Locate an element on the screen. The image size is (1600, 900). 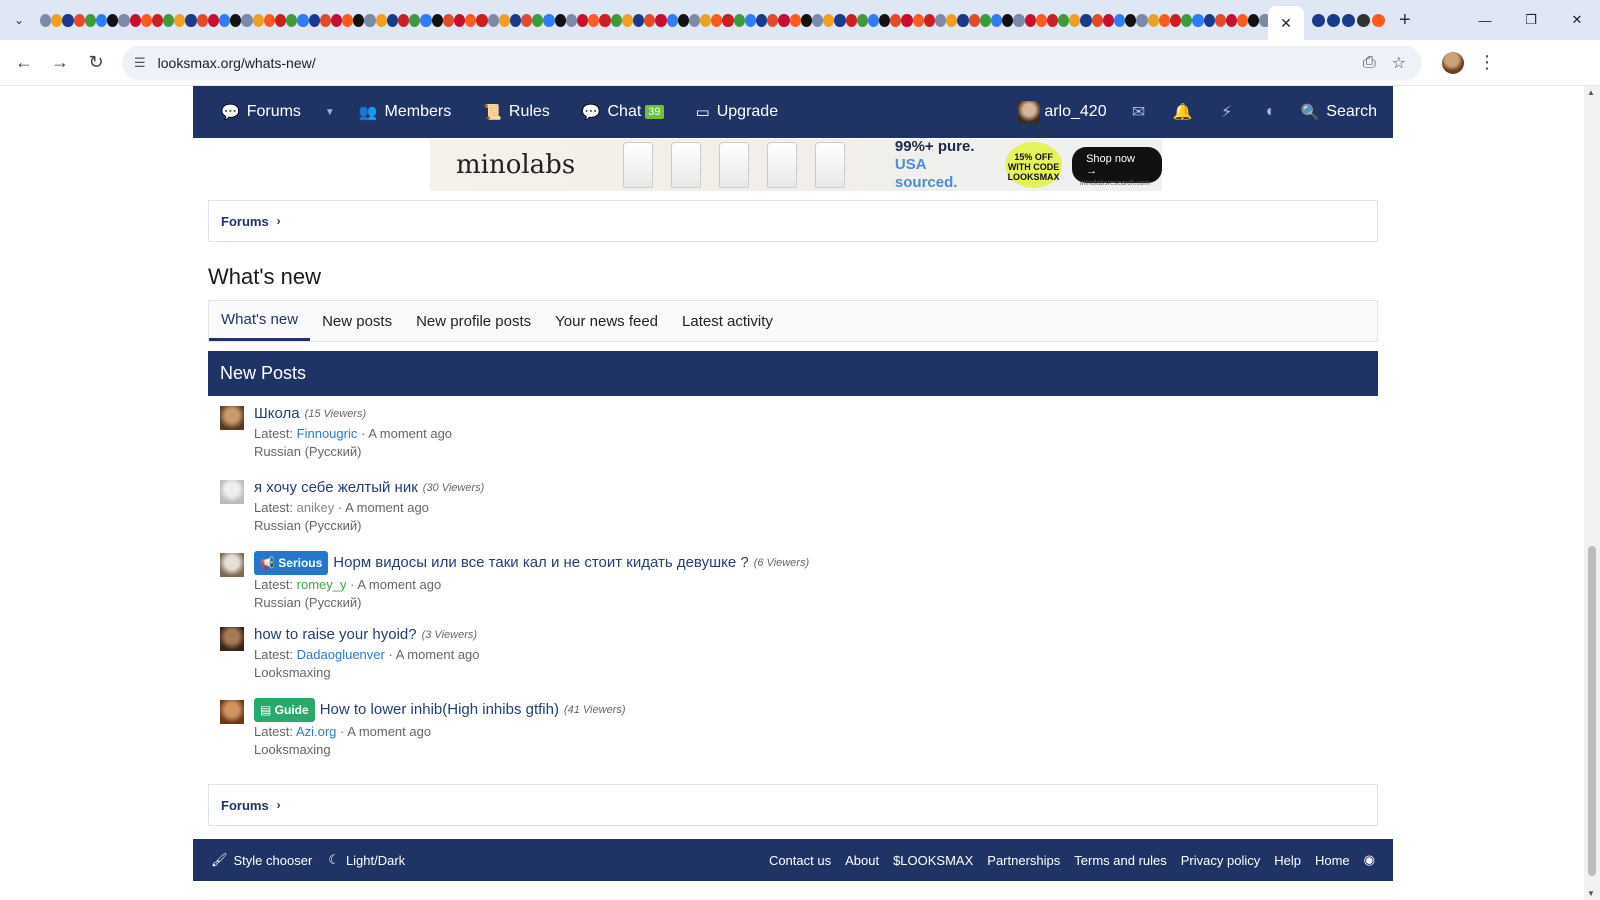
forward-icon: → is located at coordinates (60, 63).